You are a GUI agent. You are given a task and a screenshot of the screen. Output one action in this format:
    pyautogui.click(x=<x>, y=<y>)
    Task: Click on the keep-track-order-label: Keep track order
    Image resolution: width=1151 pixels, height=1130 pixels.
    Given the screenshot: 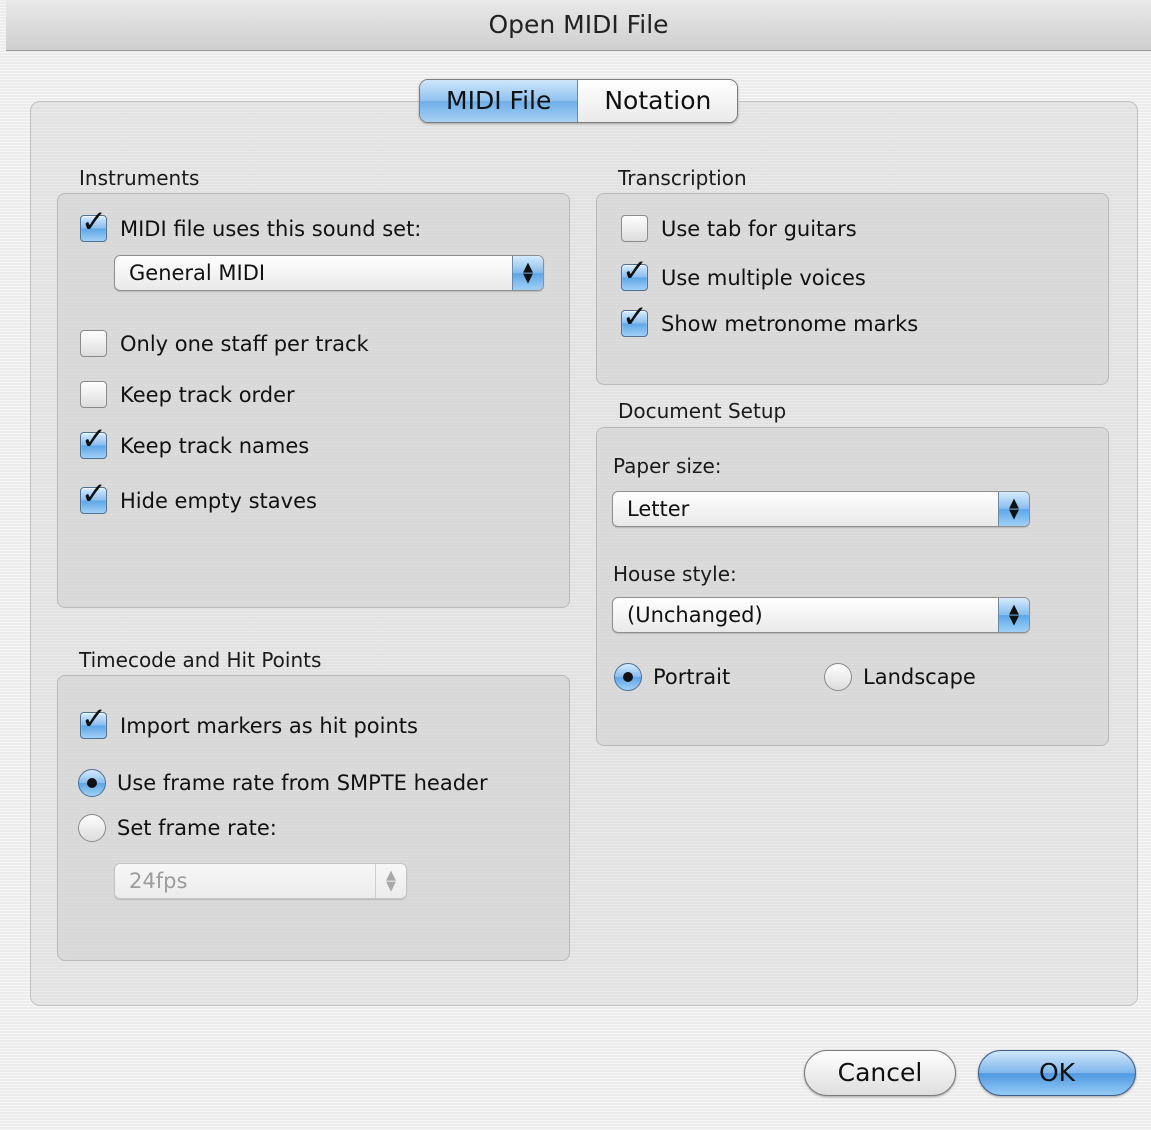 What is the action you would take?
    pyautogui.click(x=207, y=394)
    